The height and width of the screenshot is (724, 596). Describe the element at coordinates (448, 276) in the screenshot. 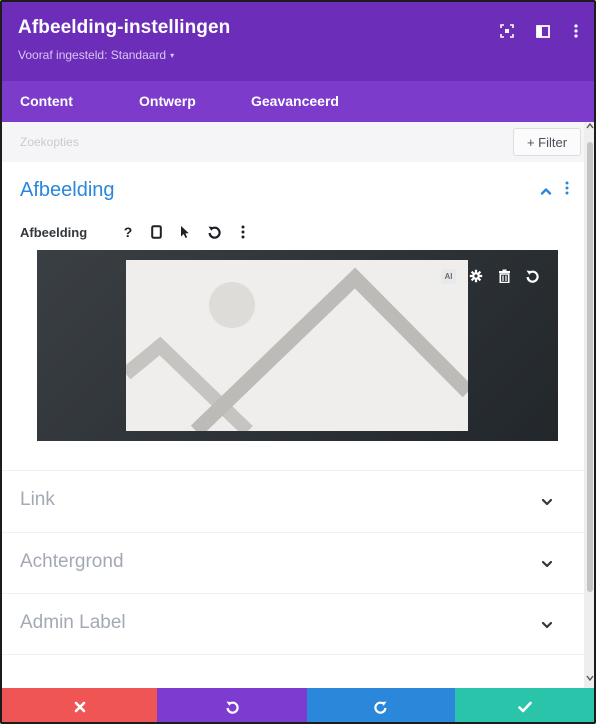

I see `ai-icon: AI` at that location.